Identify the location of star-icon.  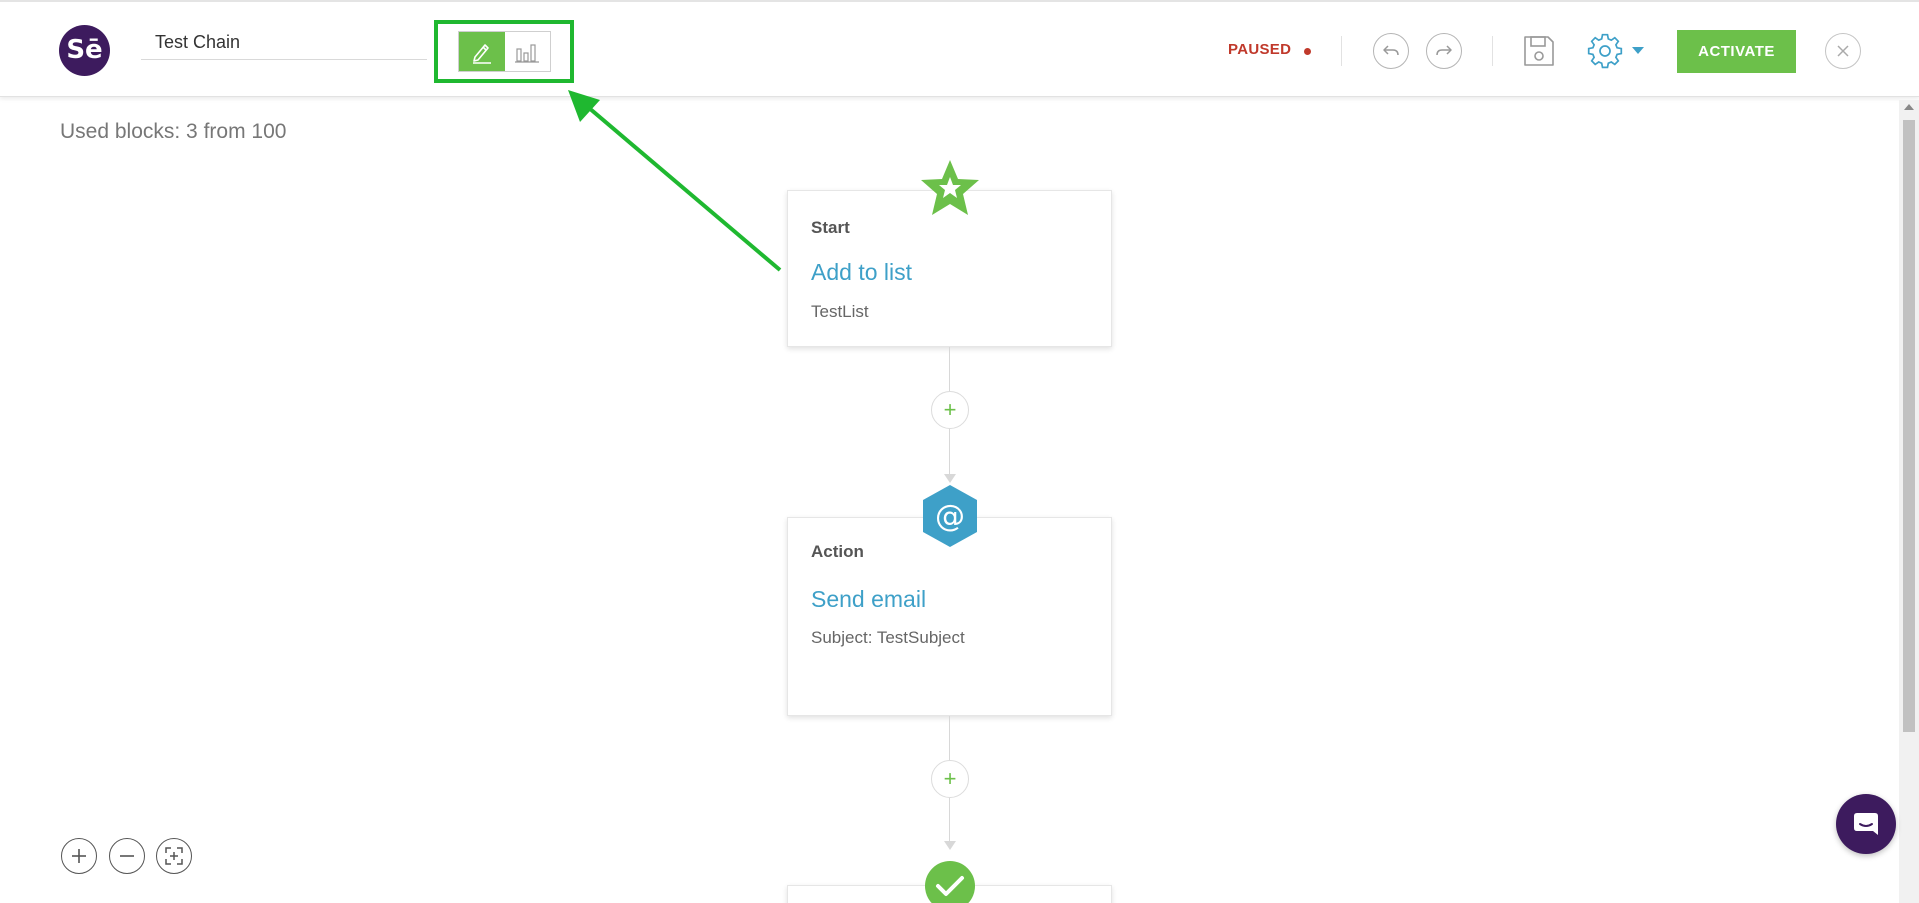
(950, 188).